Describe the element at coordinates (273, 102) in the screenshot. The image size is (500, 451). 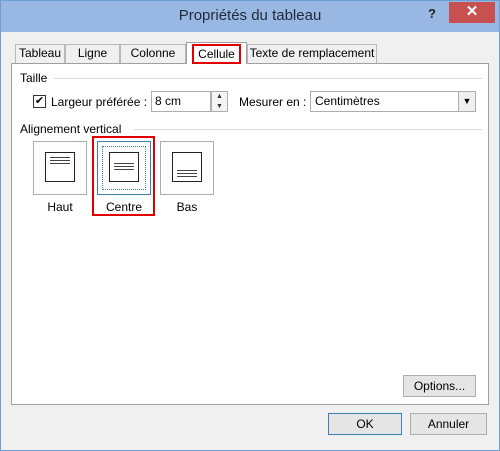
I see `measure-in-label: Mesurer en :` at that location.